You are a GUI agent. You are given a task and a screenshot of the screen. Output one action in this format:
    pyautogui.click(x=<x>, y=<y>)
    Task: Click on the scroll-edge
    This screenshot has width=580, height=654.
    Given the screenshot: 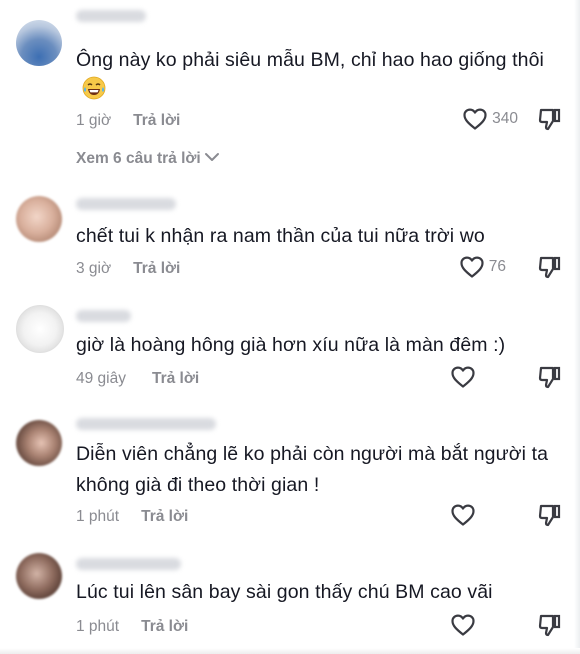 What is the action you would take?
    pyautogui.click(x=577, y=327)
    